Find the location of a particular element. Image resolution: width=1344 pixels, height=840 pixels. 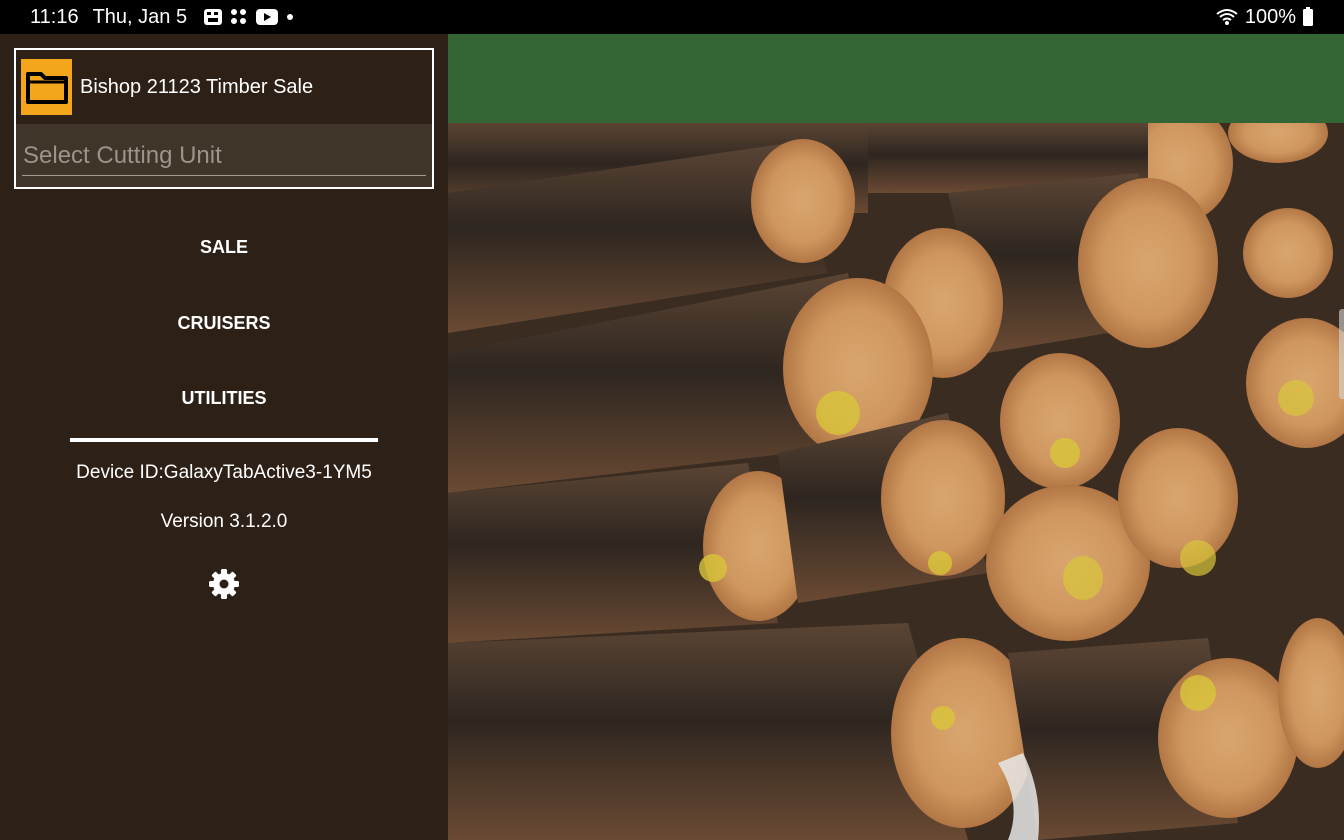

sale-name: Bishop 21123 Timber Sale is located at coordinates (197, 86).